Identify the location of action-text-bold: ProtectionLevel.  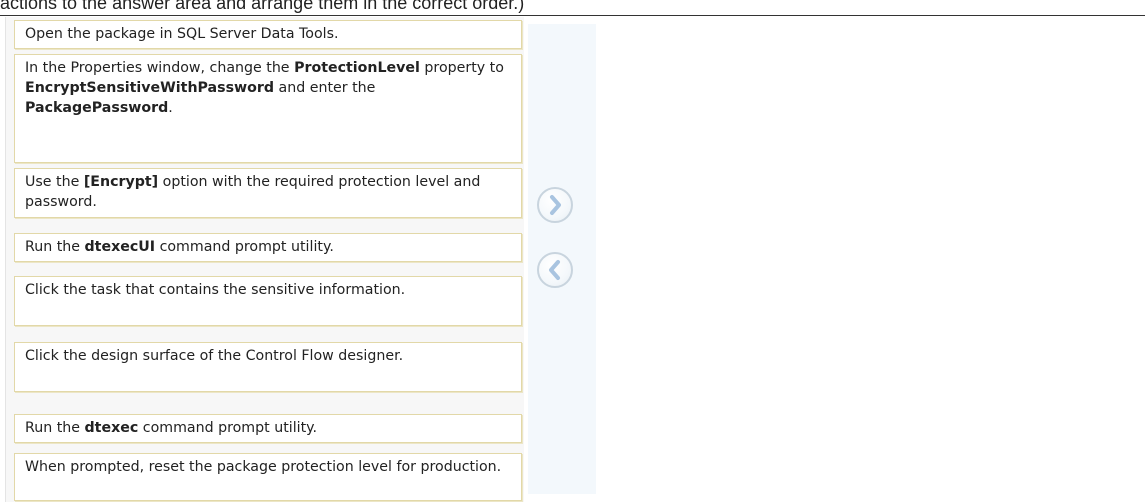
(357, 68).